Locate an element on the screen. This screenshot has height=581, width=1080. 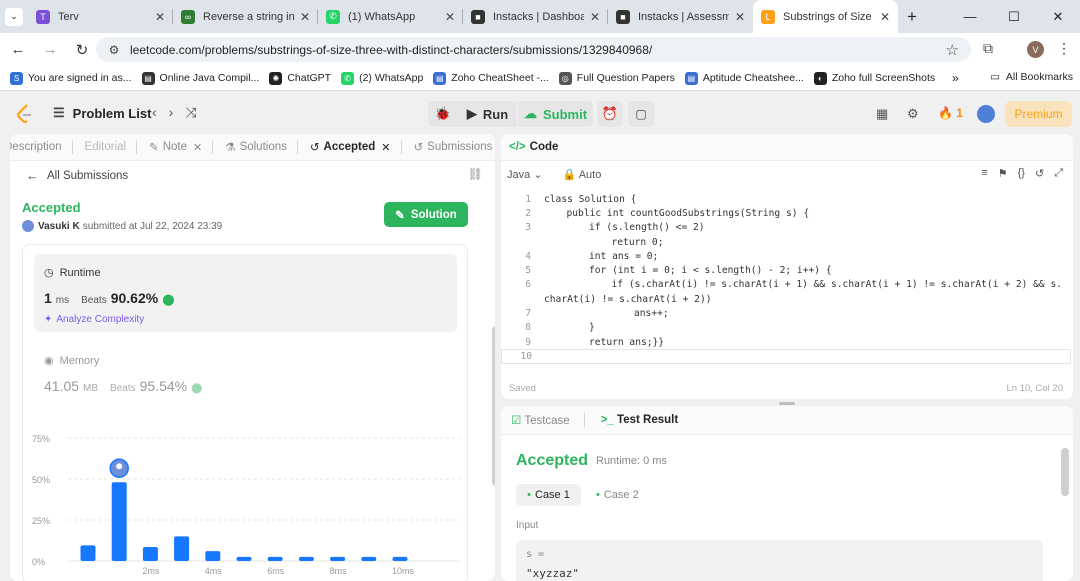
format-icon: ≡ is located at coordinates (984, 173).